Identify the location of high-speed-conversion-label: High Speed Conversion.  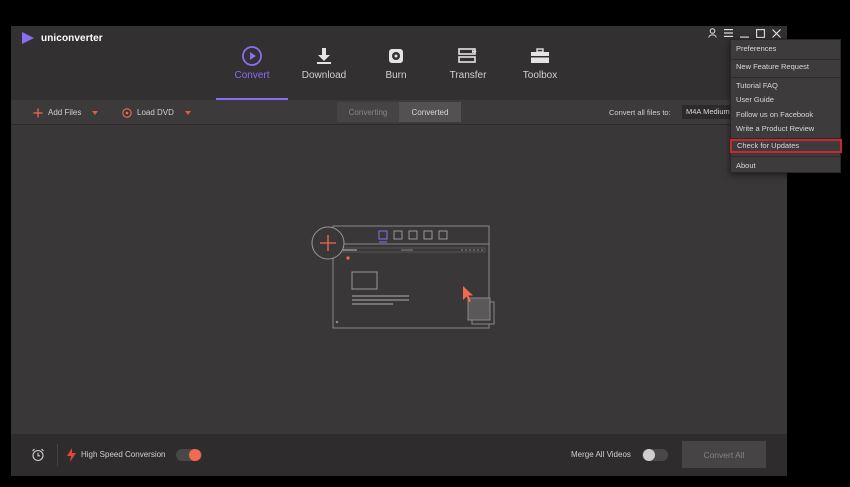
(123, 454).